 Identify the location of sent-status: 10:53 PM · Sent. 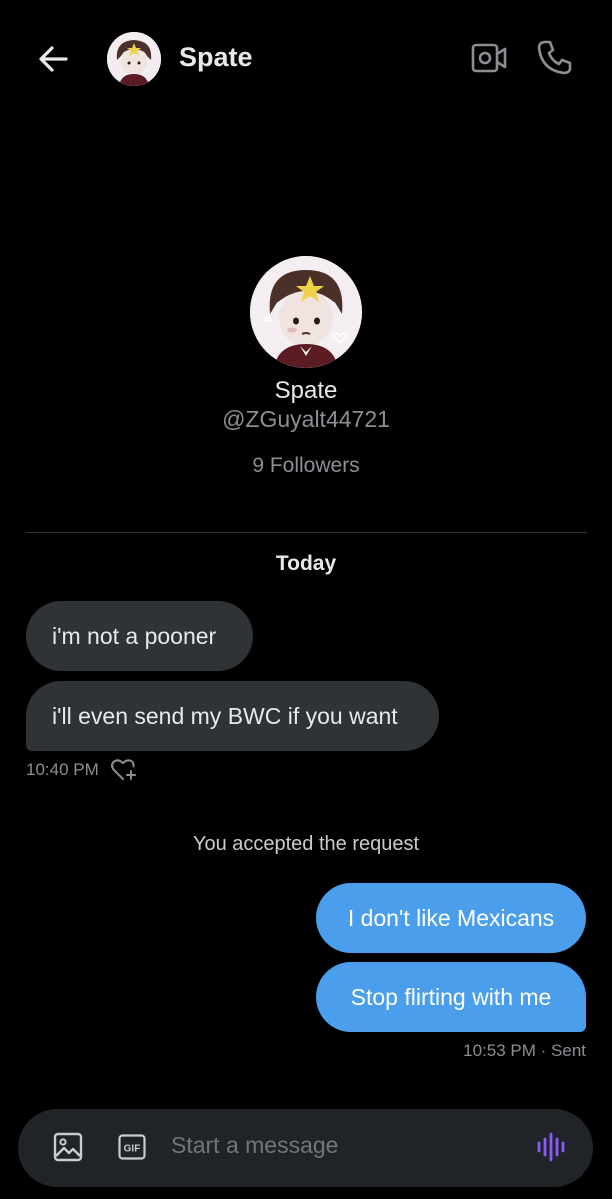
(524, 1050).